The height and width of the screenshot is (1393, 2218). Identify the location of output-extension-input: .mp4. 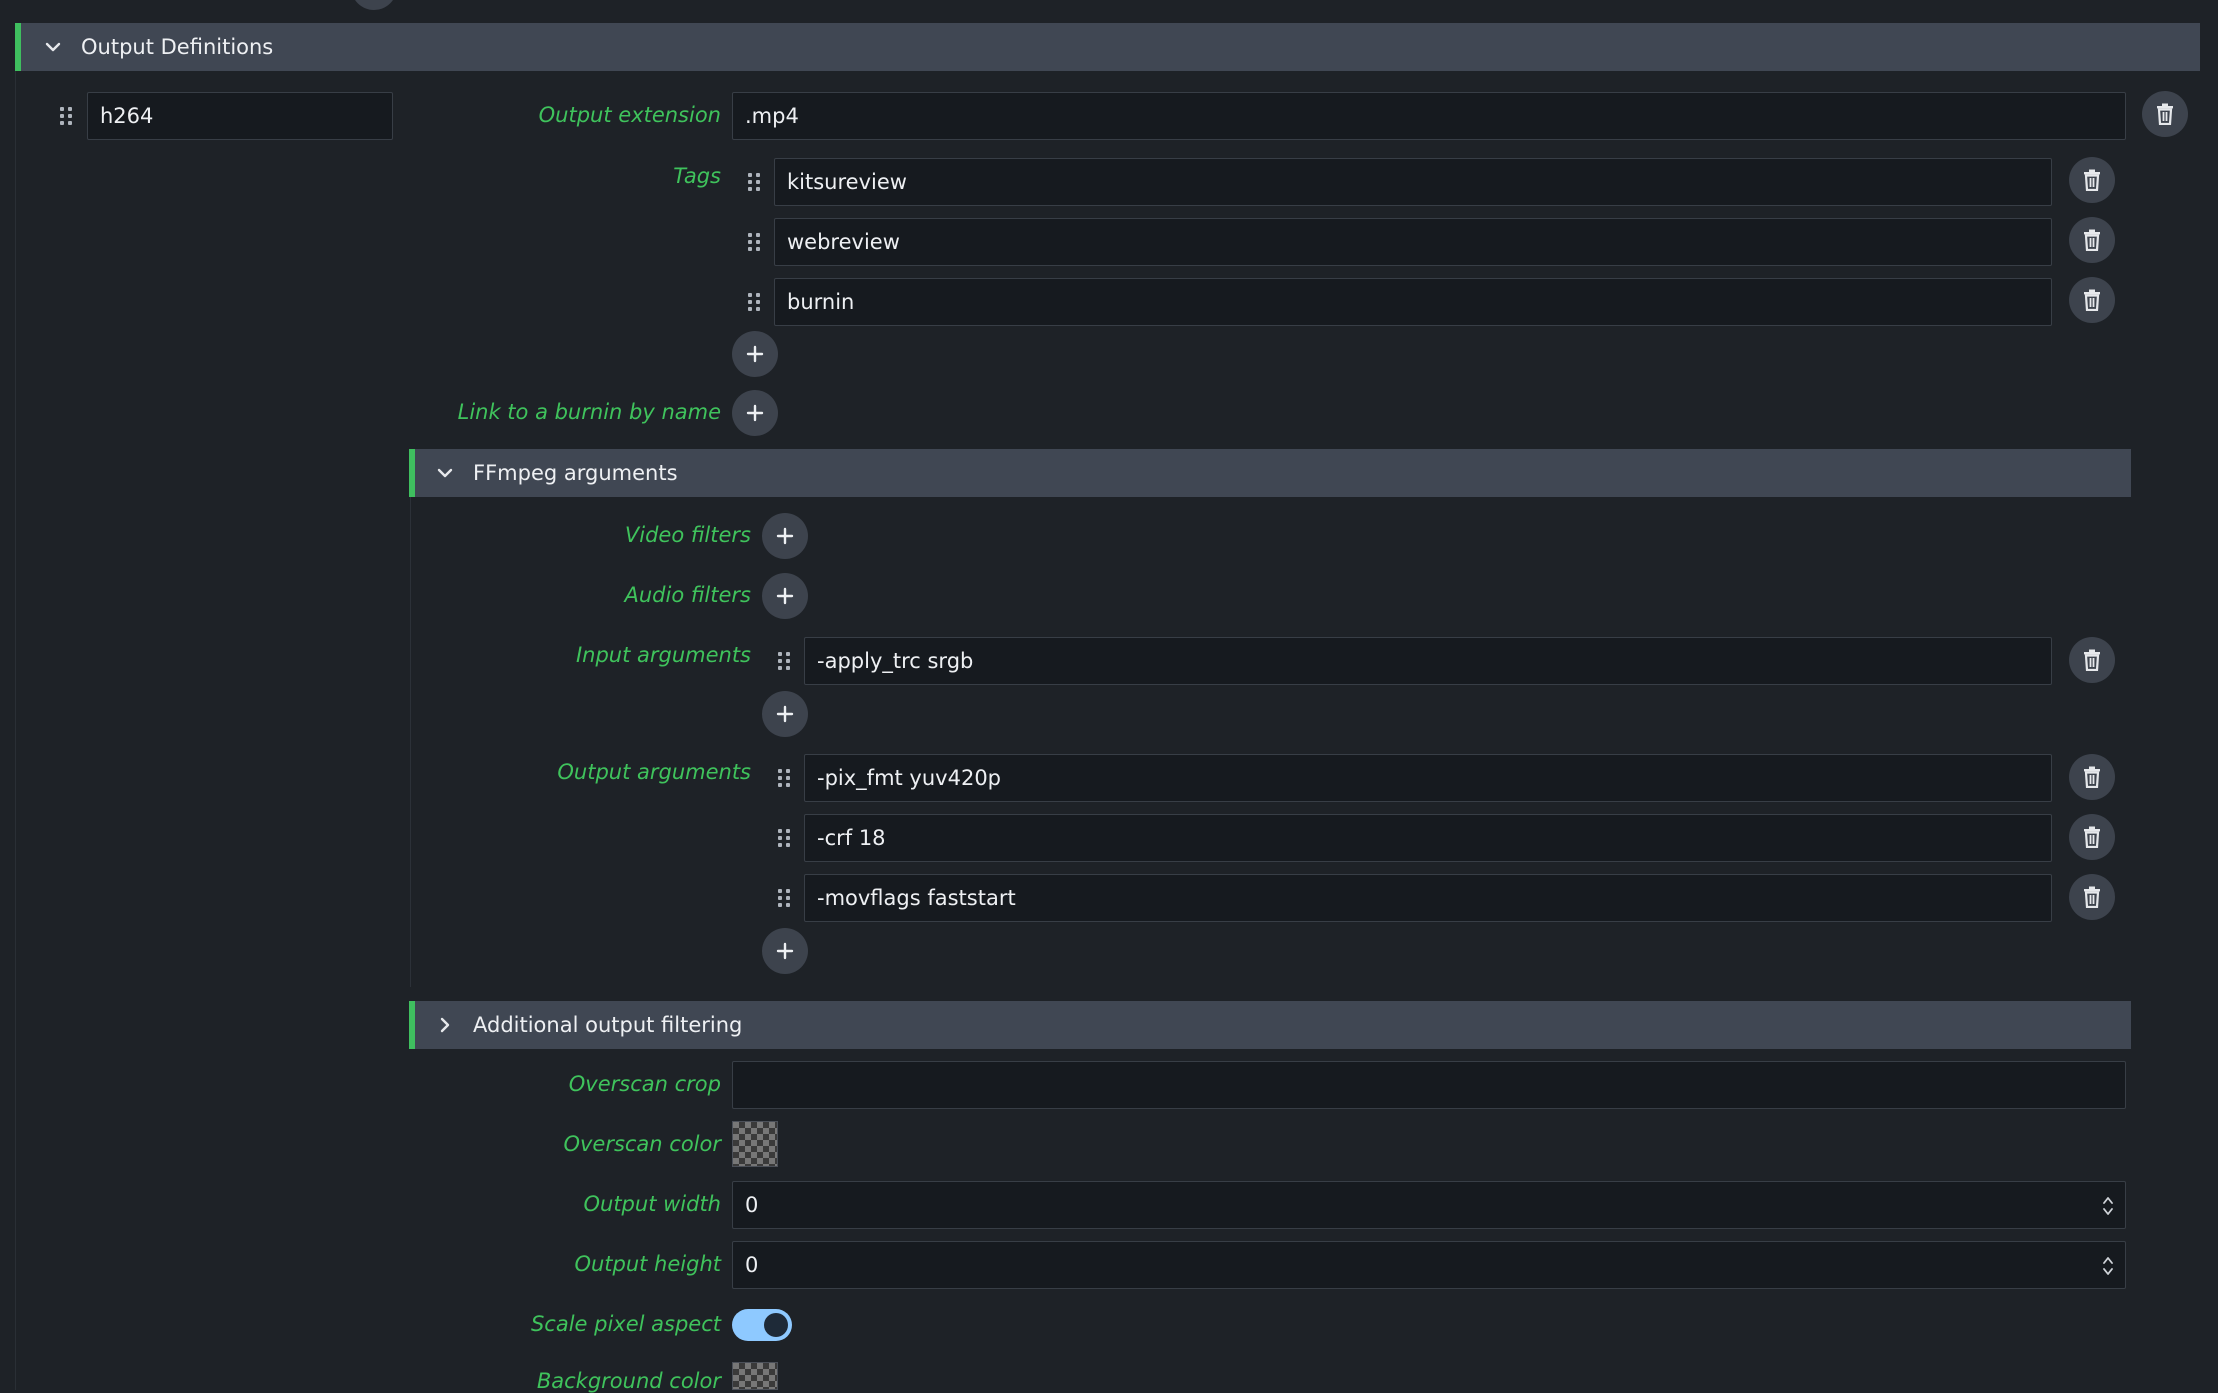
(1429, 116).